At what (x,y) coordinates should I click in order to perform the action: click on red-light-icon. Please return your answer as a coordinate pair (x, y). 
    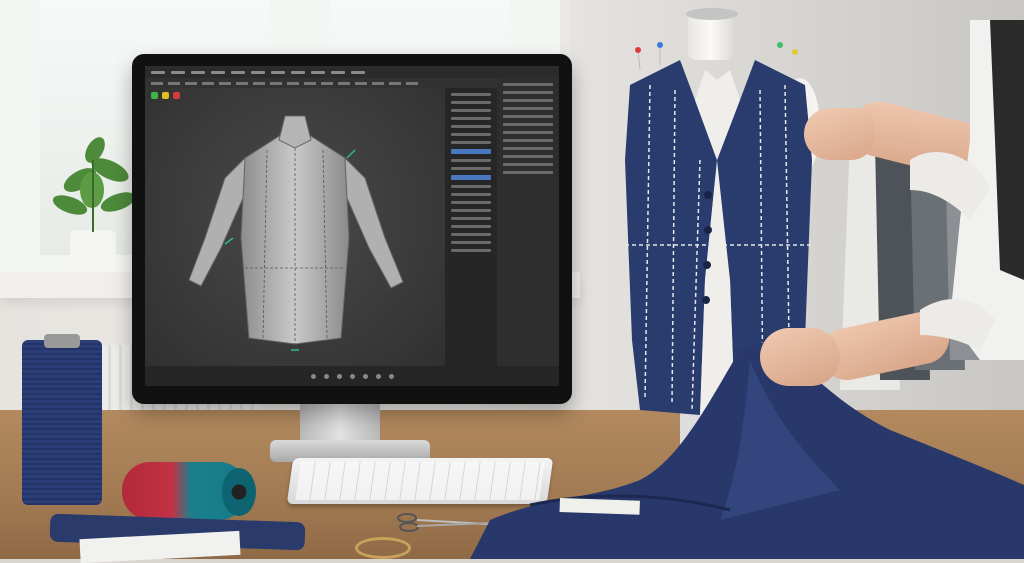
    Looking at the image, I should click on (176, 95).